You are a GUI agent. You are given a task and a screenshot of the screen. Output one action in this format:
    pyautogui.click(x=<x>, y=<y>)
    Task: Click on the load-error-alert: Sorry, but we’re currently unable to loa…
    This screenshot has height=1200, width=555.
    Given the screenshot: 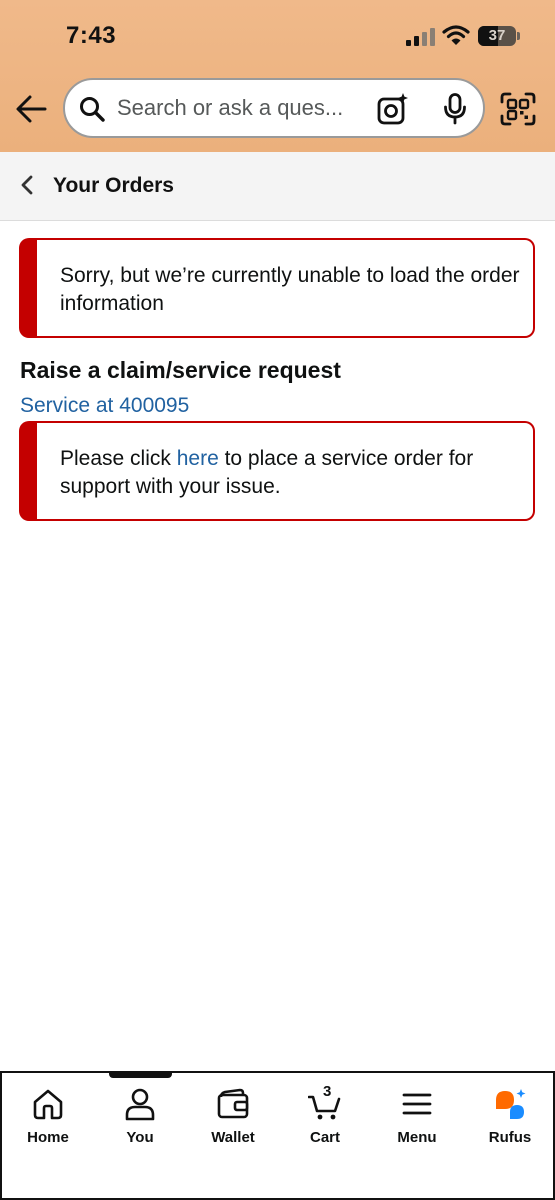 What is the action you would take?
    pyautogui.click(x=277, y=288)
    